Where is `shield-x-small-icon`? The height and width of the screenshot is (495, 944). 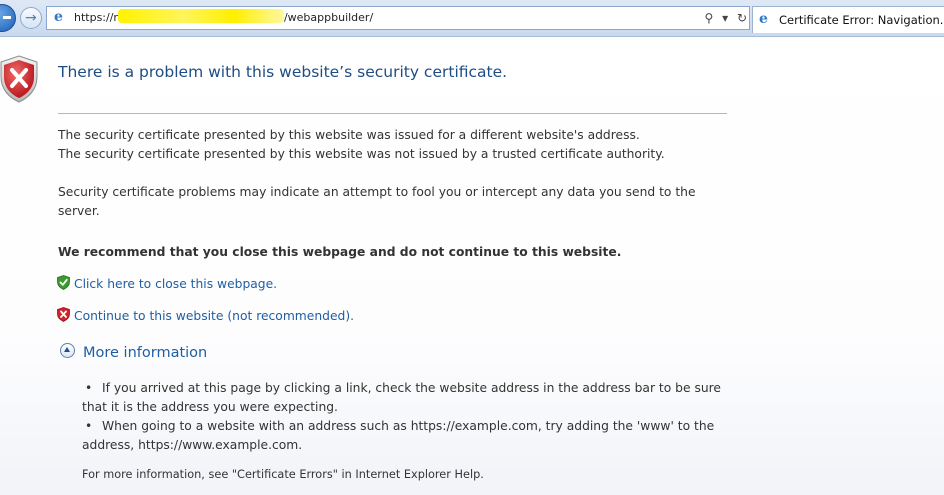 shield-x-small-icon is located at coordinates (63, 314).